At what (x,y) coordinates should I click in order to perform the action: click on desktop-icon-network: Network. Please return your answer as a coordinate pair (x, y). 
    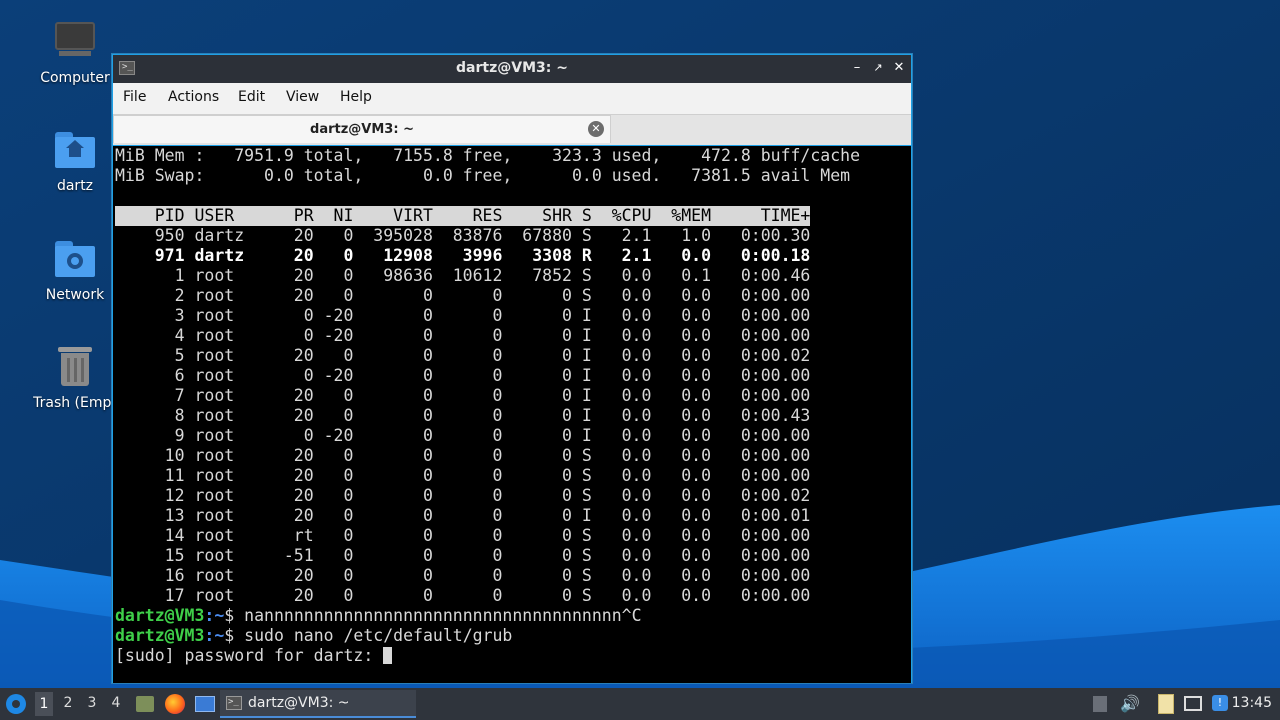
    Looking at the image, I should click on (75, 270).